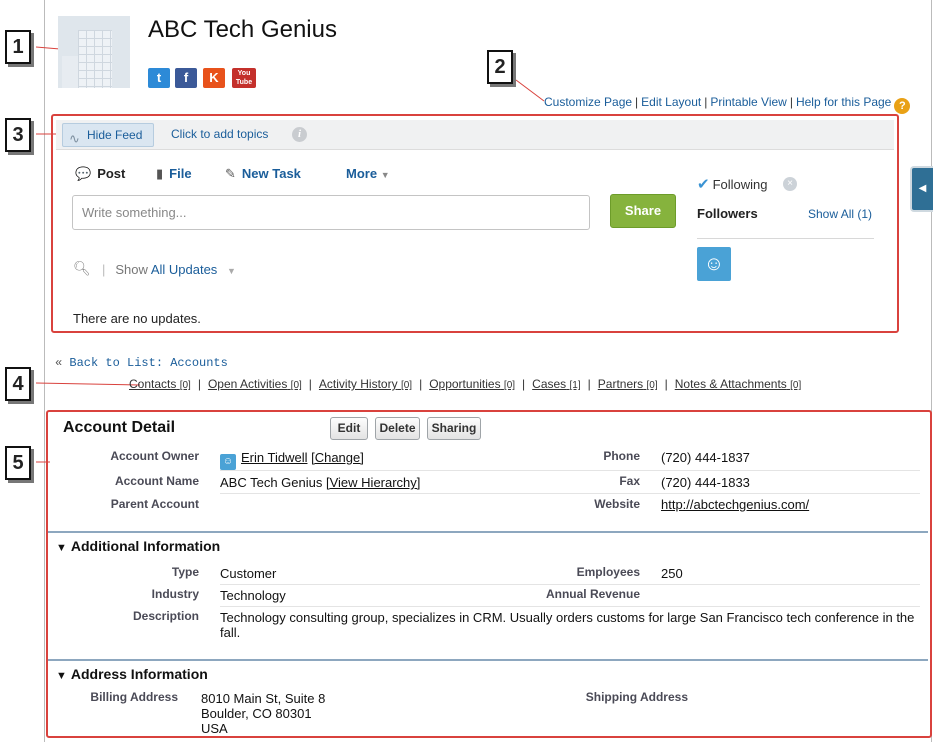 The width and height of the screenshot is (935, 742). What do you see at coordinates (94, 52) in the screenshot?
I see `account-logo` at bounding box center [94, 52].